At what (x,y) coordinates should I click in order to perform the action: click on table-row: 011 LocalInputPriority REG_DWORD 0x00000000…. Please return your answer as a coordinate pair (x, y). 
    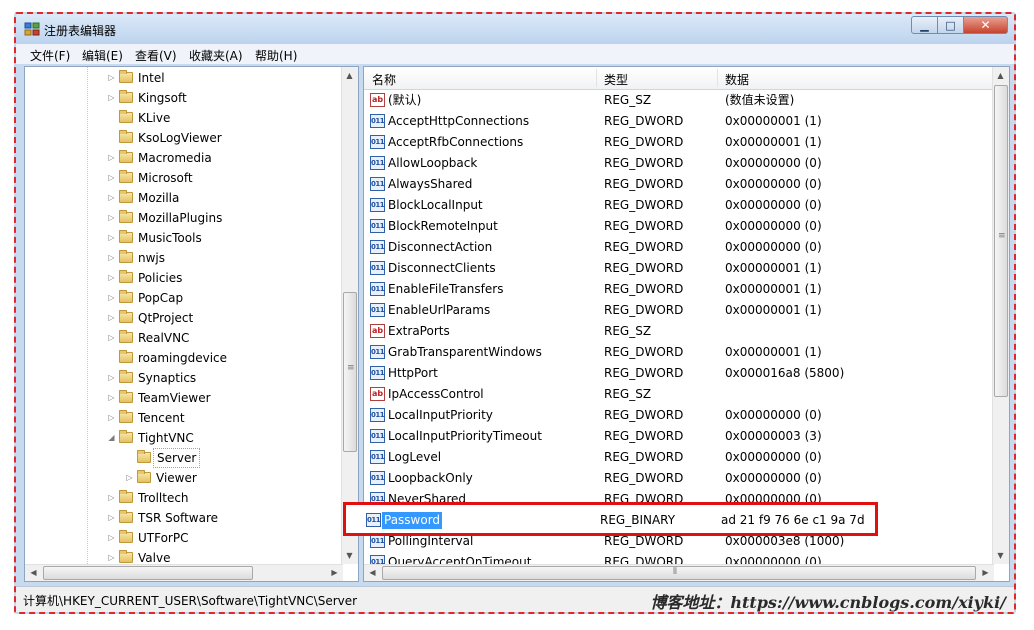
    Looking at the image, I should click on (679, 415).